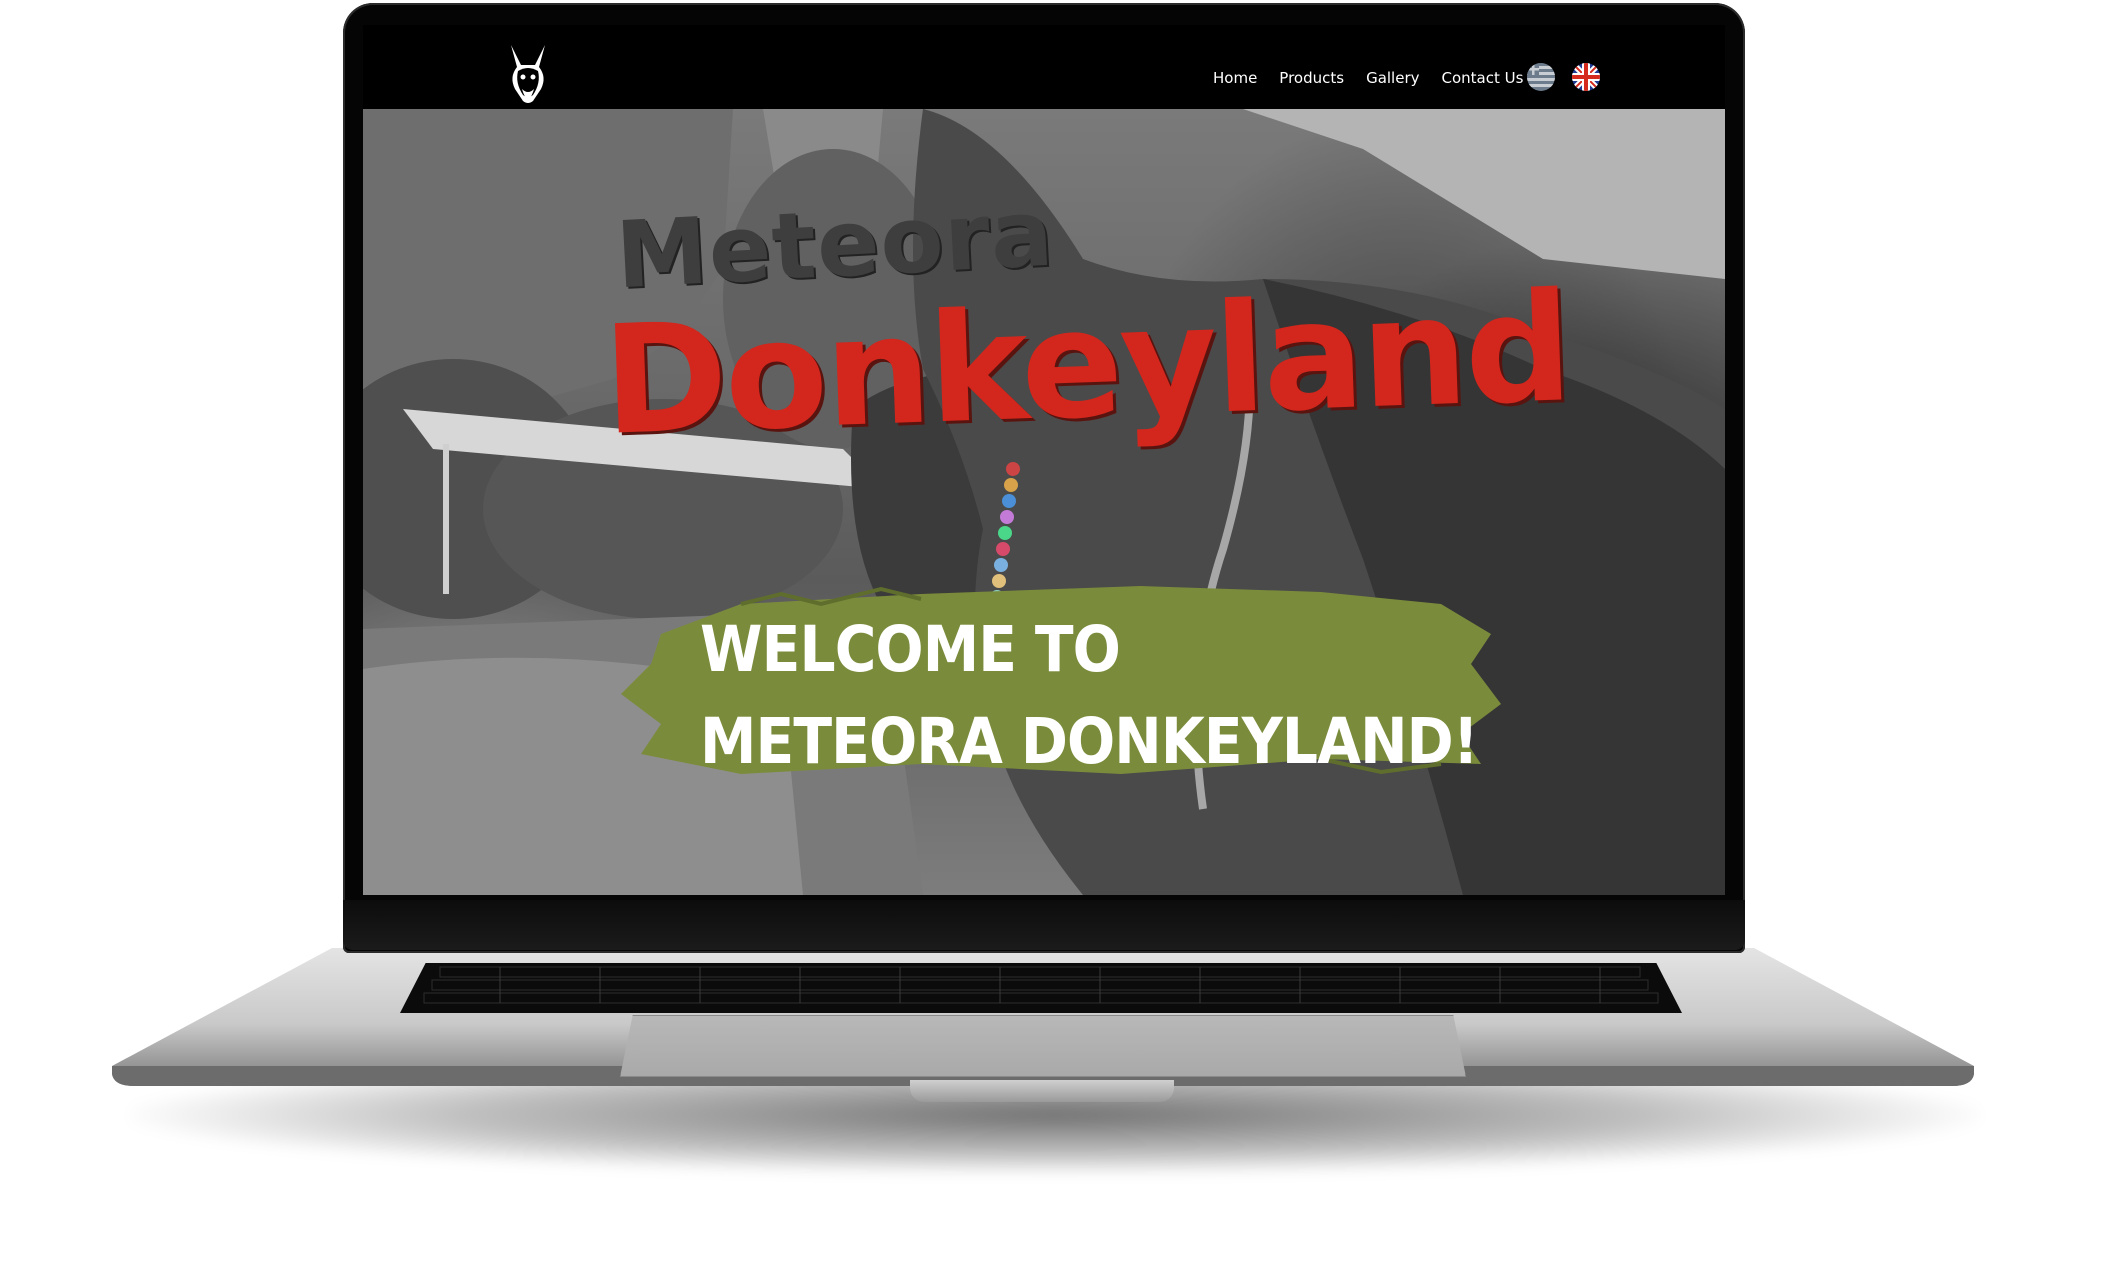 Image resolution: width=2107 pixels, height=1264 pixels. Describe the element at coordinates (528, 74) in the screenshot. I see `donkey-logo-icon` at that location.